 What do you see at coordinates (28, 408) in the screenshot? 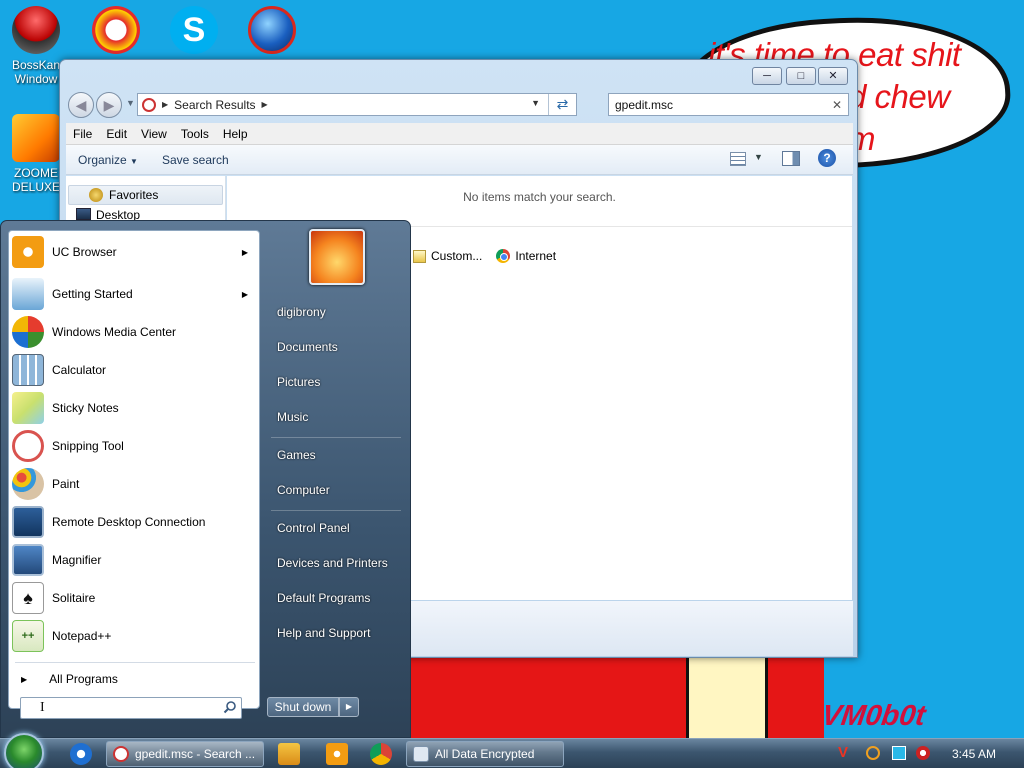
I see `sticky-notes-icon` at bounding box center [28, 408].